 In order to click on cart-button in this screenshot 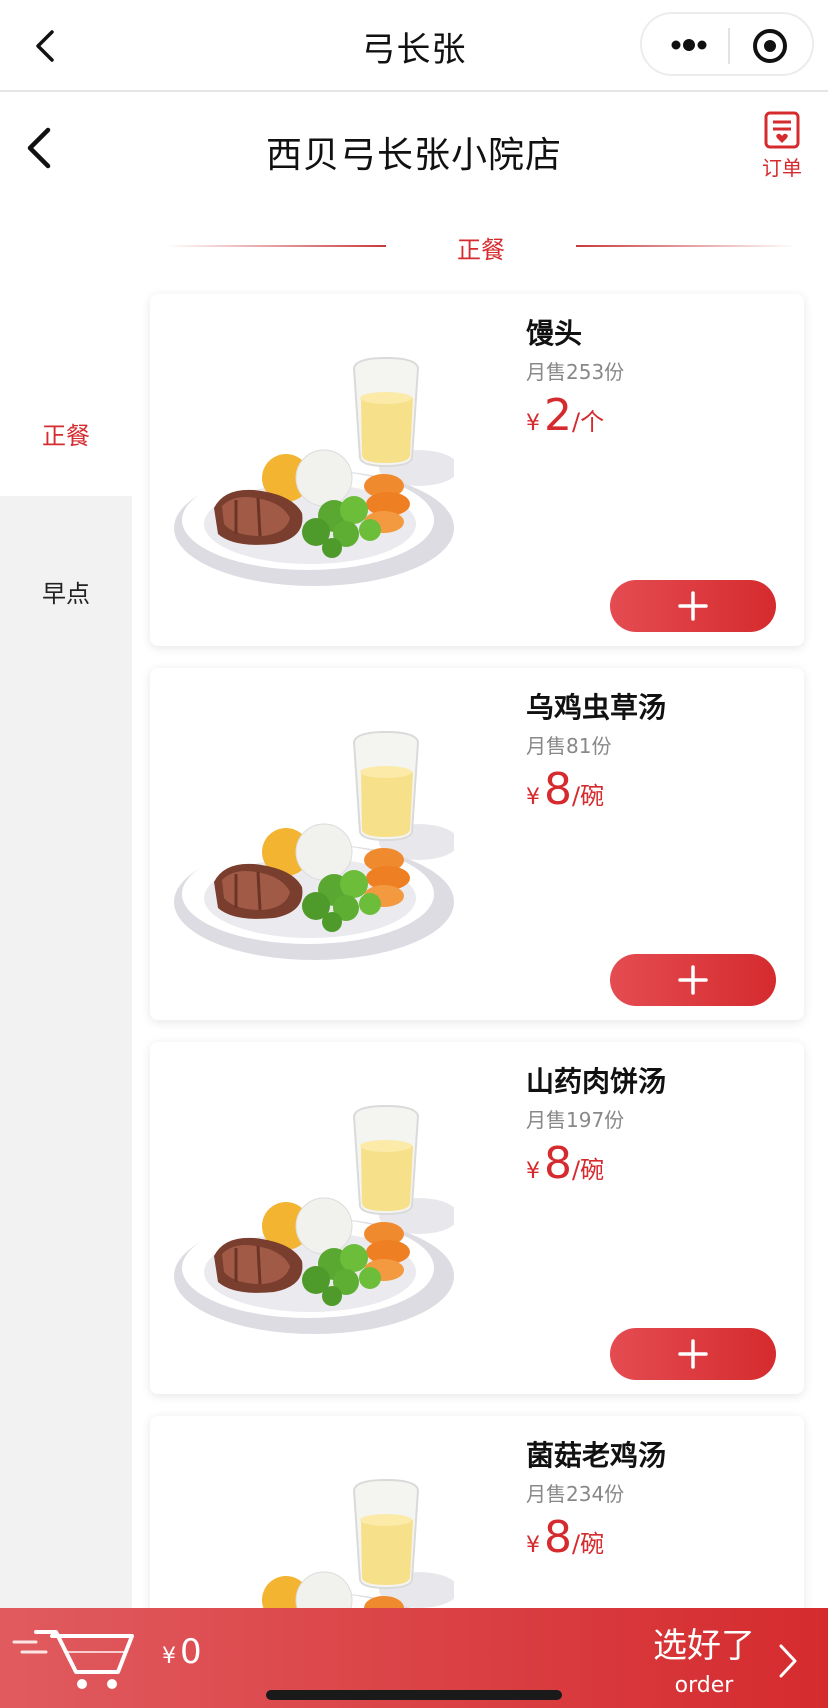, I will do `click(76, 1657)`.